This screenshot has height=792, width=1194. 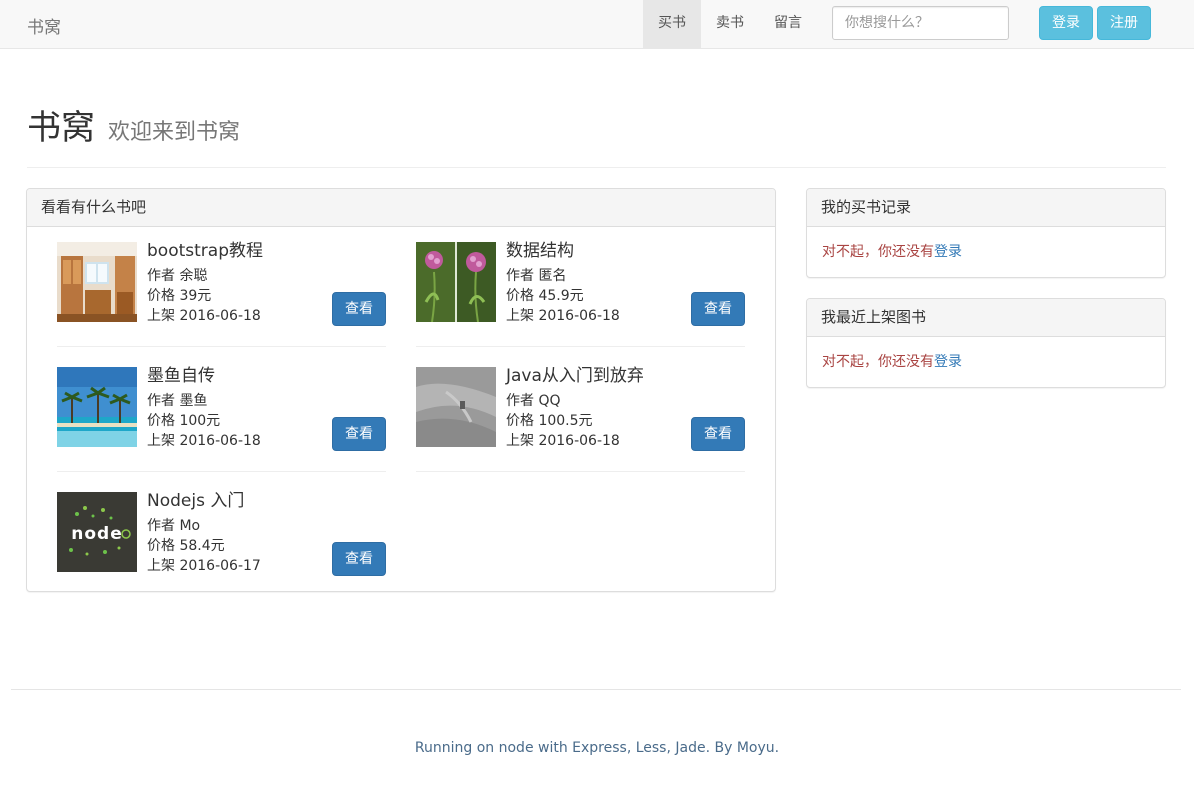 I want to click on page-header: 书窝 欢迎来到书窝, so click(x=596, y=138).